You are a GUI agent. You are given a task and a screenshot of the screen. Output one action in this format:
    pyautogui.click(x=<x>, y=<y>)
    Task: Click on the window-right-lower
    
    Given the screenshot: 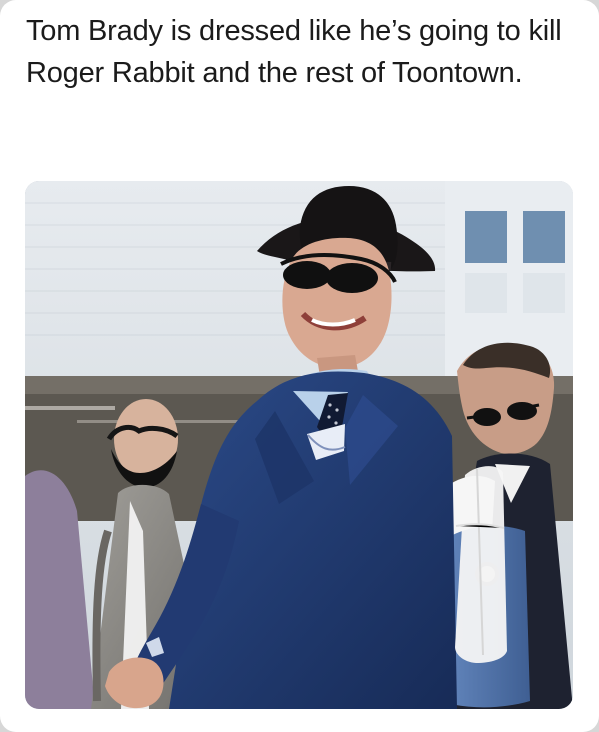 What is the action you would take?
    pyautogui.click(x=544, y=293)
    